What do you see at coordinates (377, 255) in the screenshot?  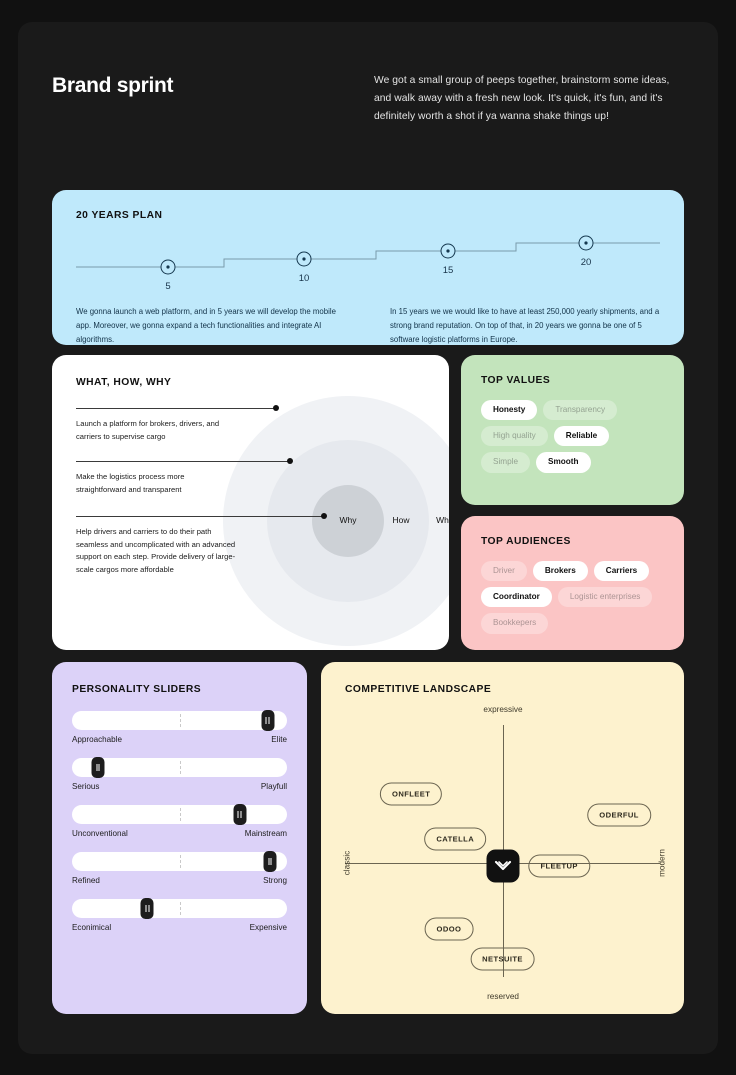 I see `timeline-markers-icon` at bounding box center [377, 255].